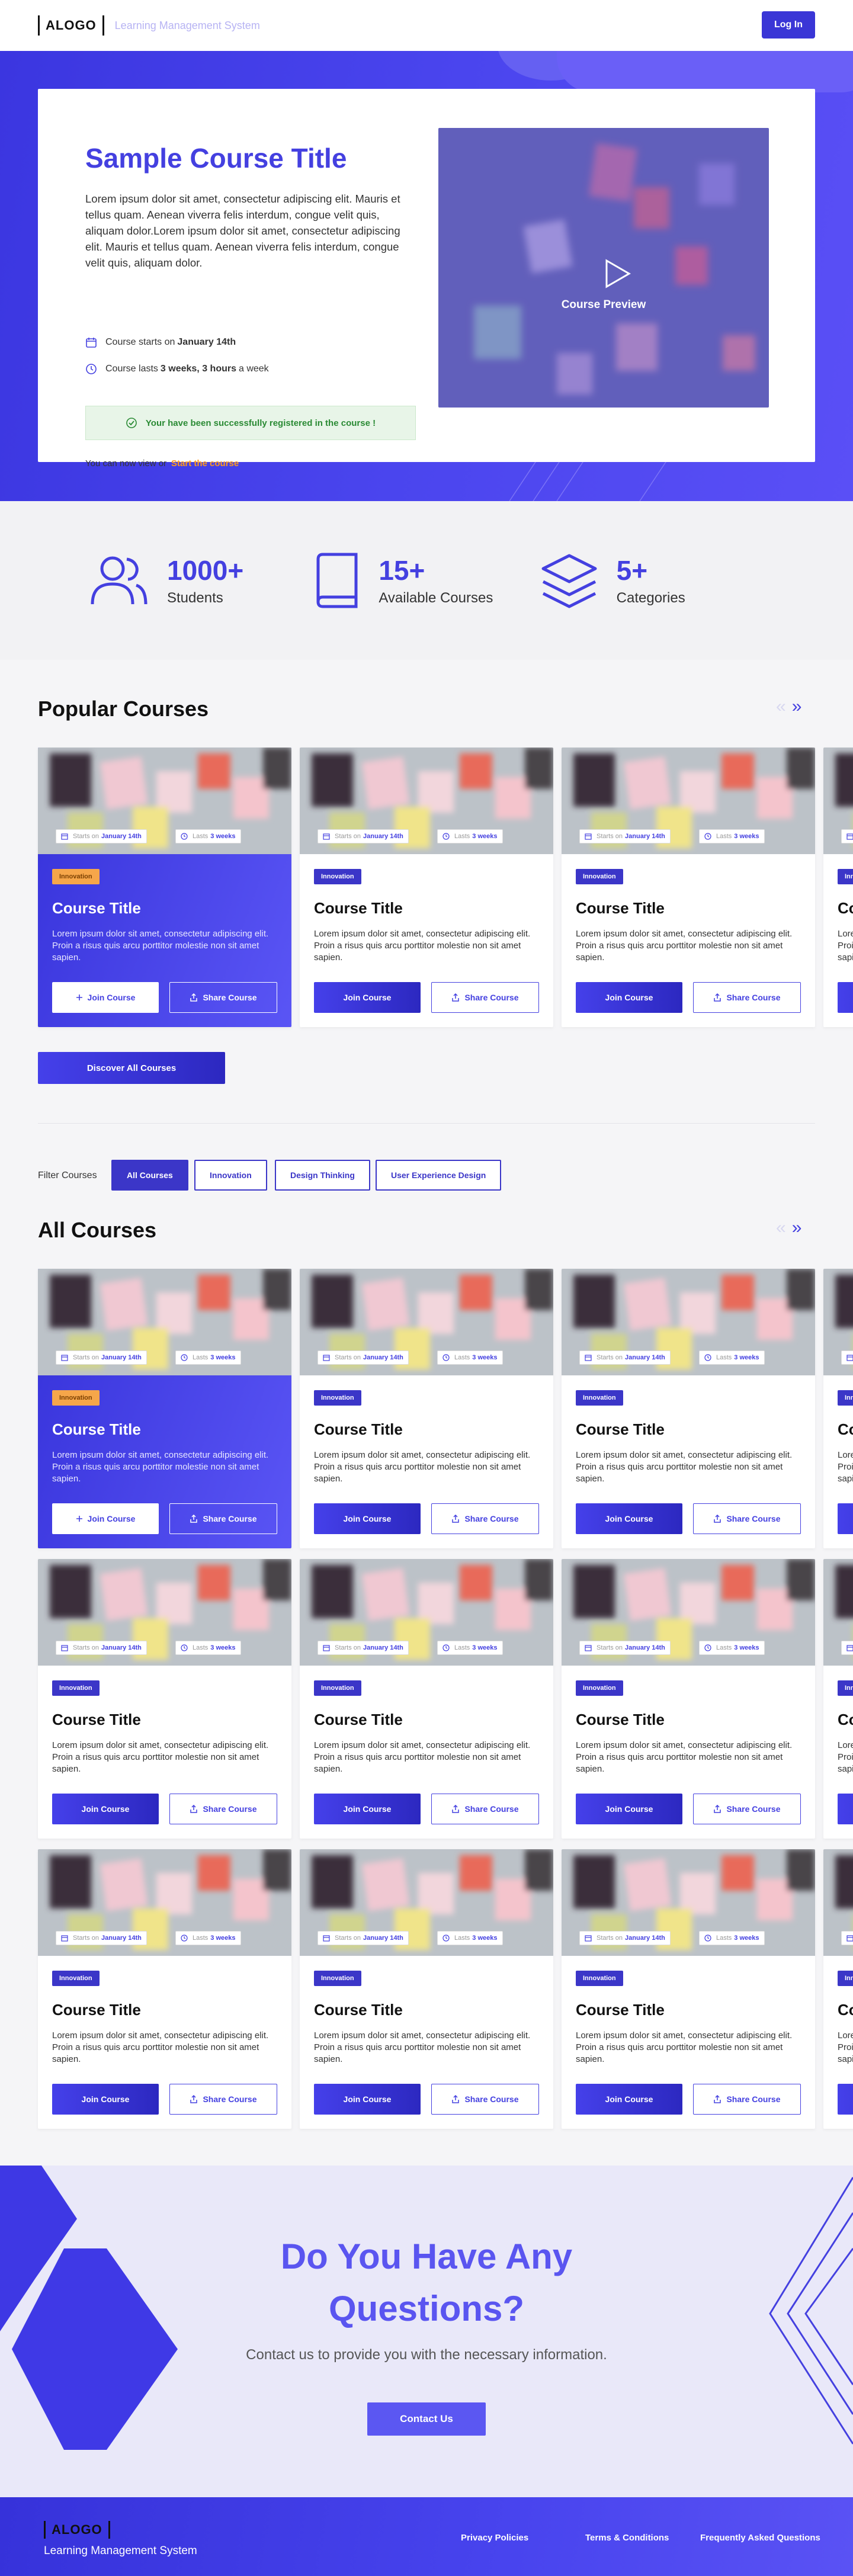 The width and height of the screenshot is (853, 2576). What do you see at coordinates (206, 342) in the screenshot?
I see `start-date: January 14th` at bounding box center [206, 342].